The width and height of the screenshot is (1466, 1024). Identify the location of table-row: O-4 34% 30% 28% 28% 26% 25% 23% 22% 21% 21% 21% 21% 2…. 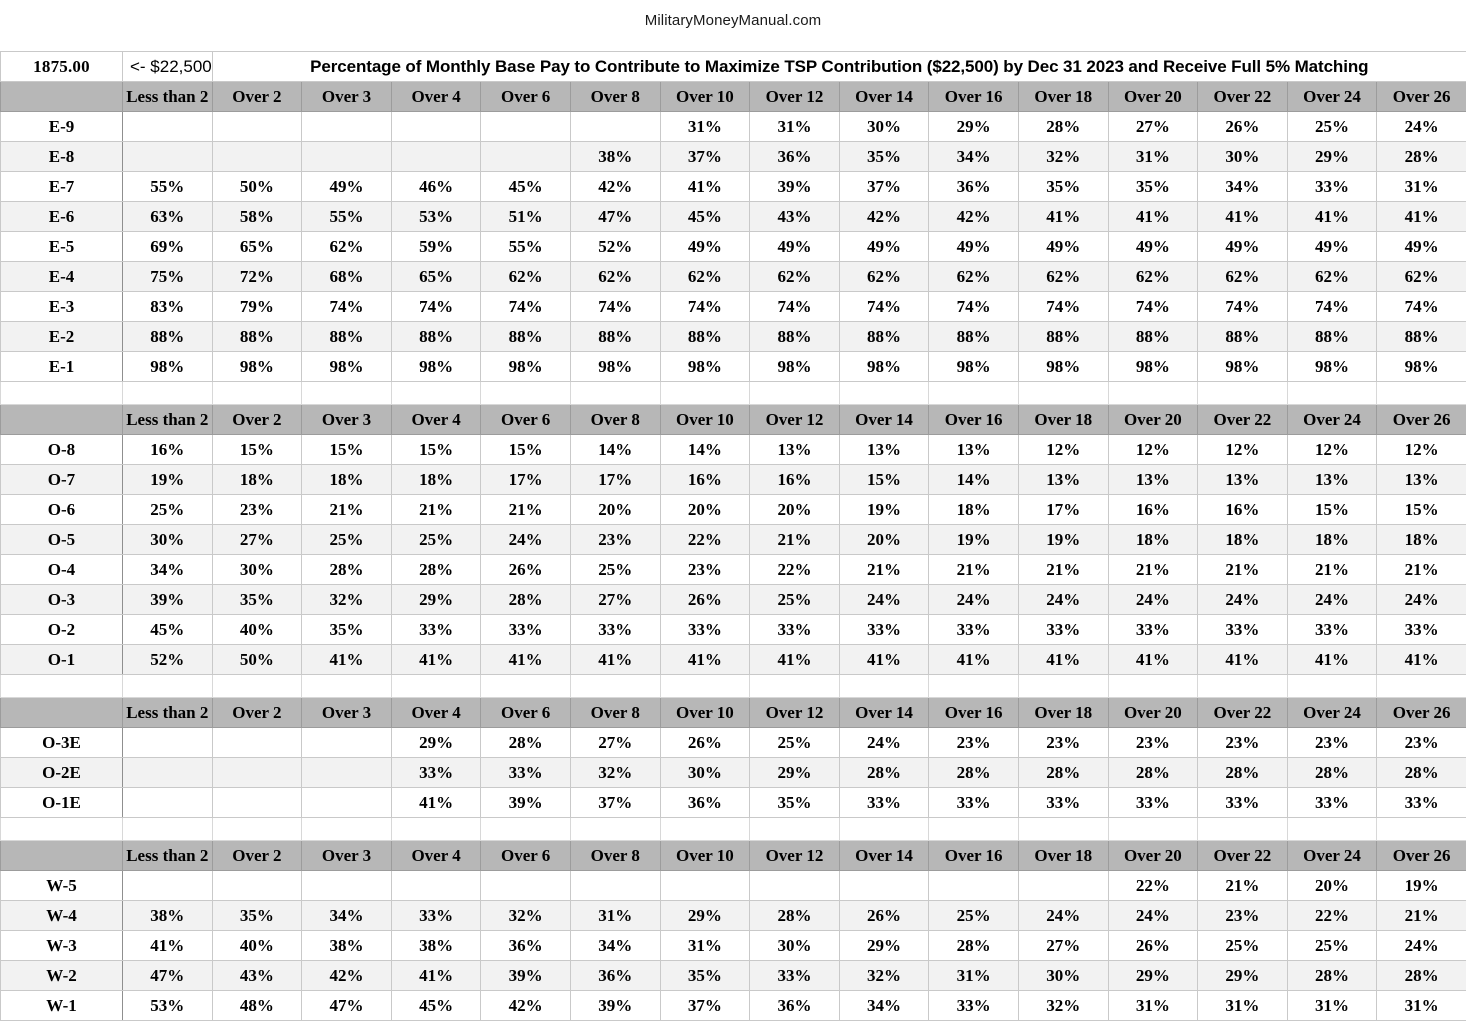
(733, 569).